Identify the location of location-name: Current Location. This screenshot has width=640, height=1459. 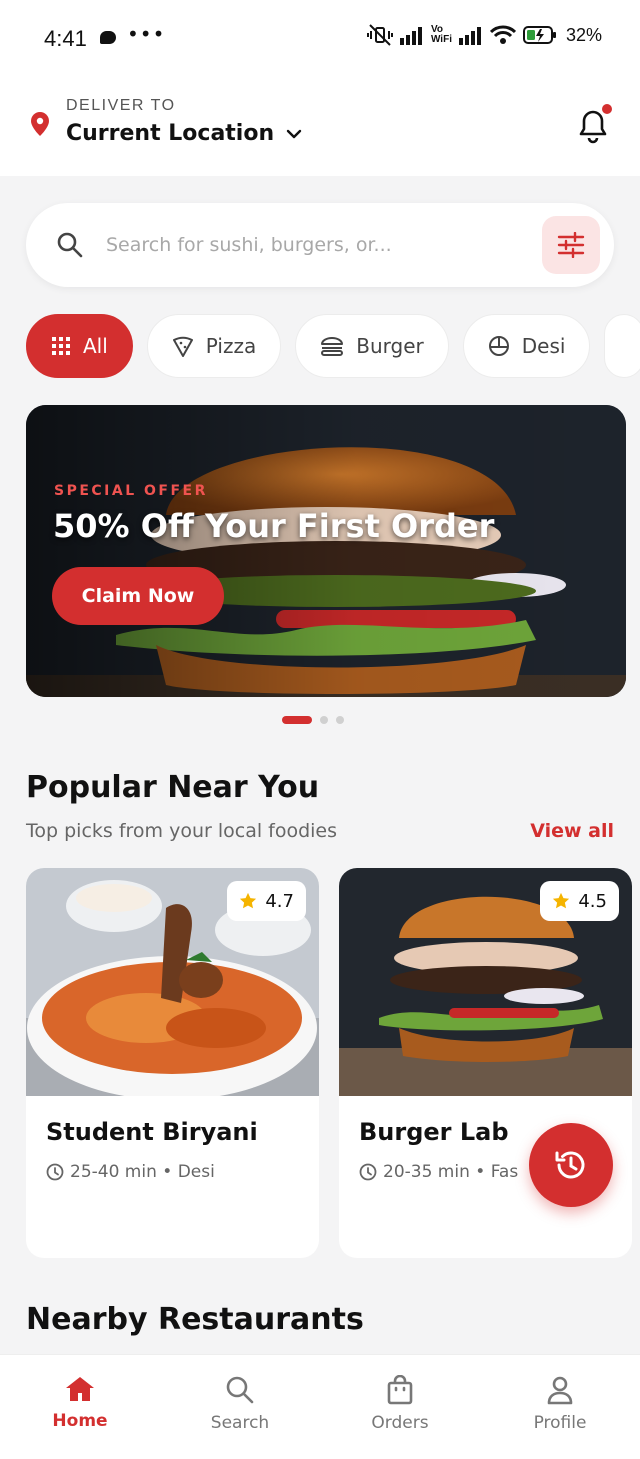
(170, 133).